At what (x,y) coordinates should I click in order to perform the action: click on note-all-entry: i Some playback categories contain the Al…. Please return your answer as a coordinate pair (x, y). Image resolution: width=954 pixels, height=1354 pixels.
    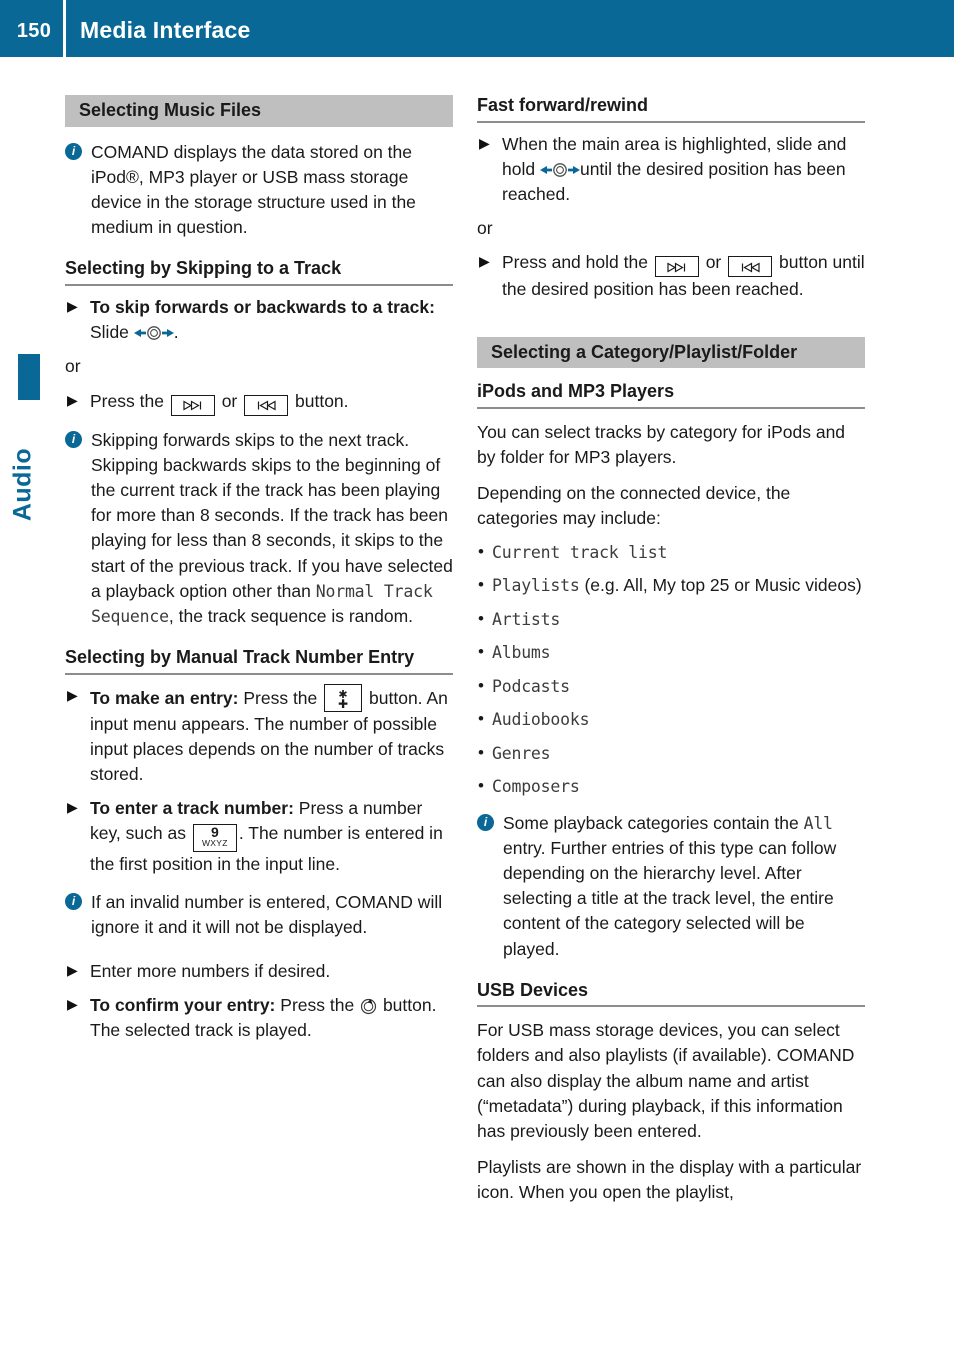
    Looking at the image, I should click on (671, 886).